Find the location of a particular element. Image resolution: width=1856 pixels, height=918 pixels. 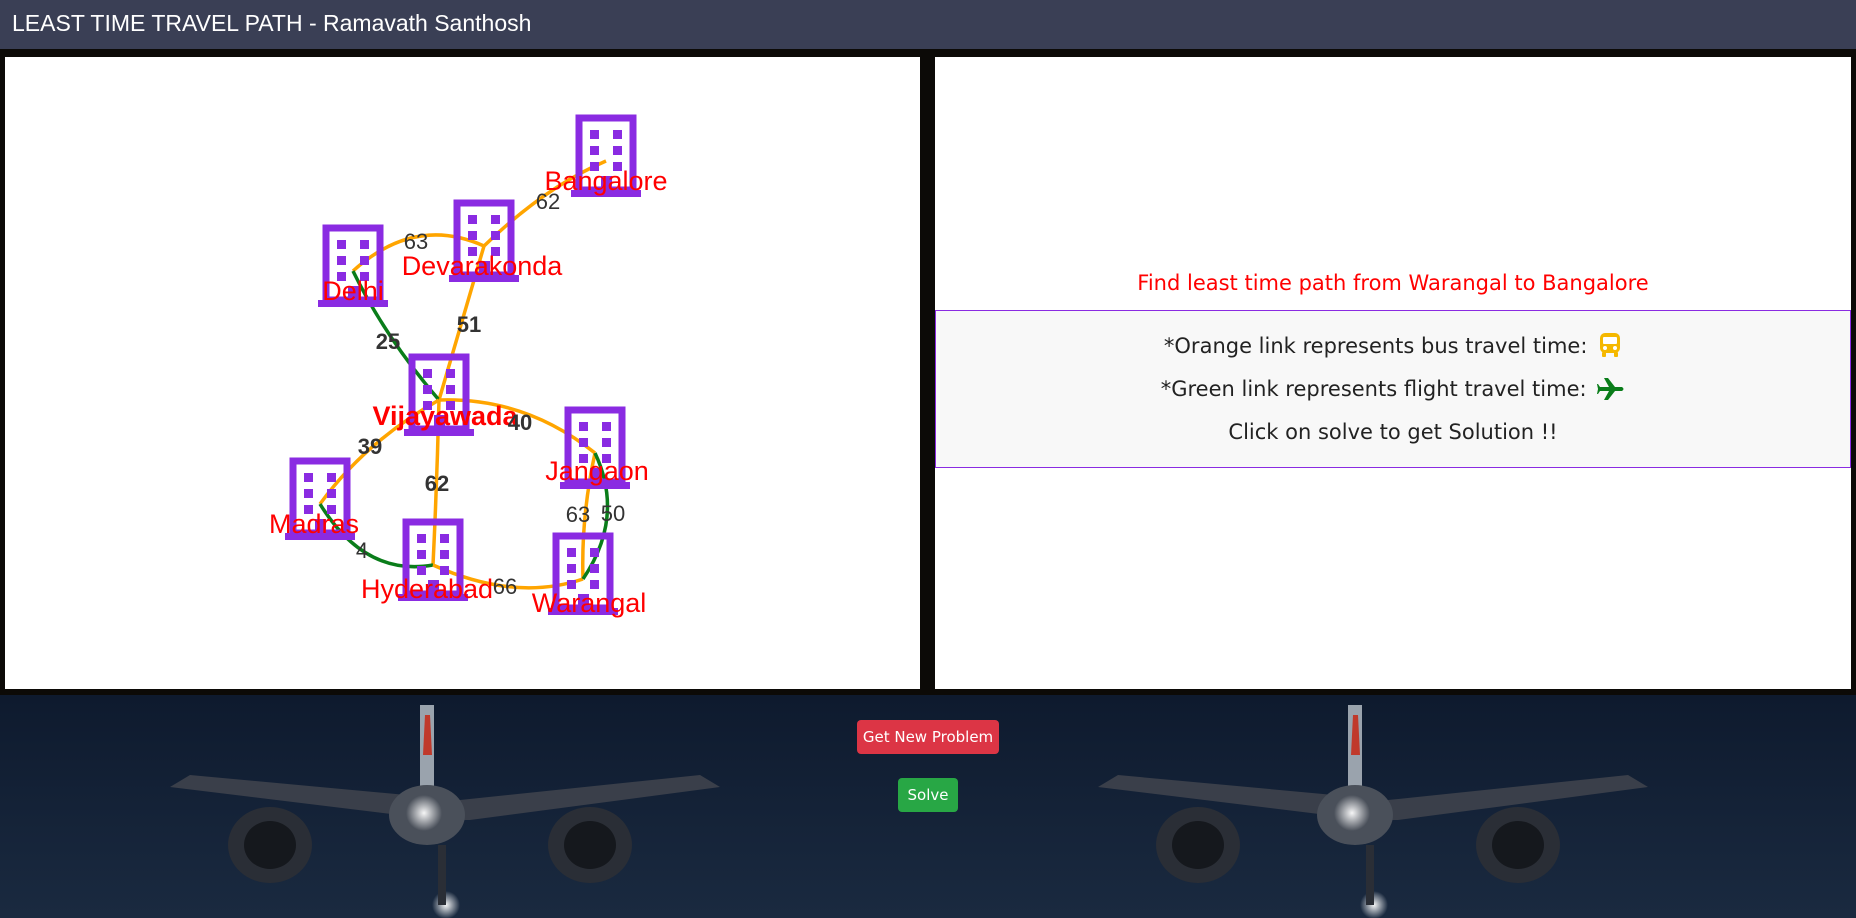

solve-hint: Click on solve to get Solution !! is located at coordinates (1393, 432).